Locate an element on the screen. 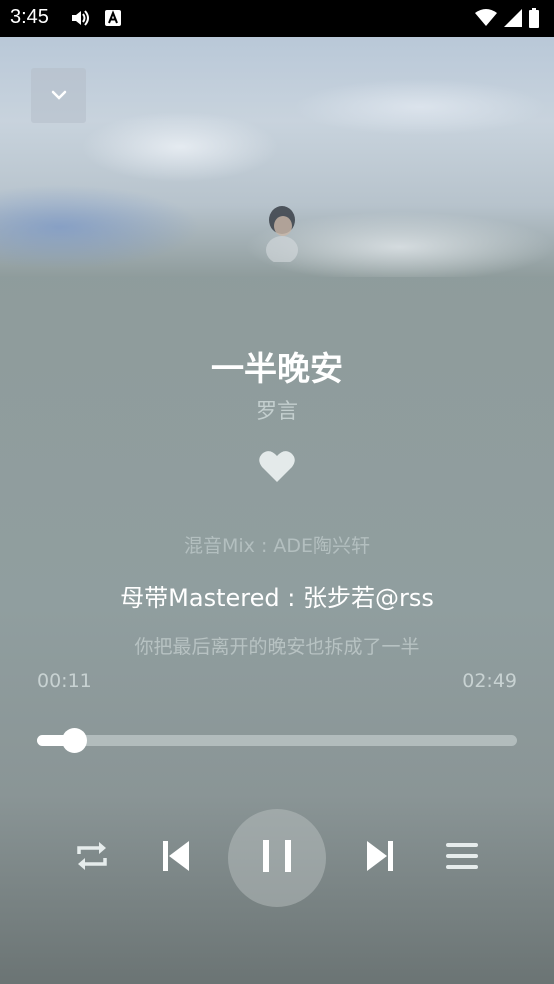 The width and height of the screenshot is (554, 984). next-button is located at coordinates (380, 858).